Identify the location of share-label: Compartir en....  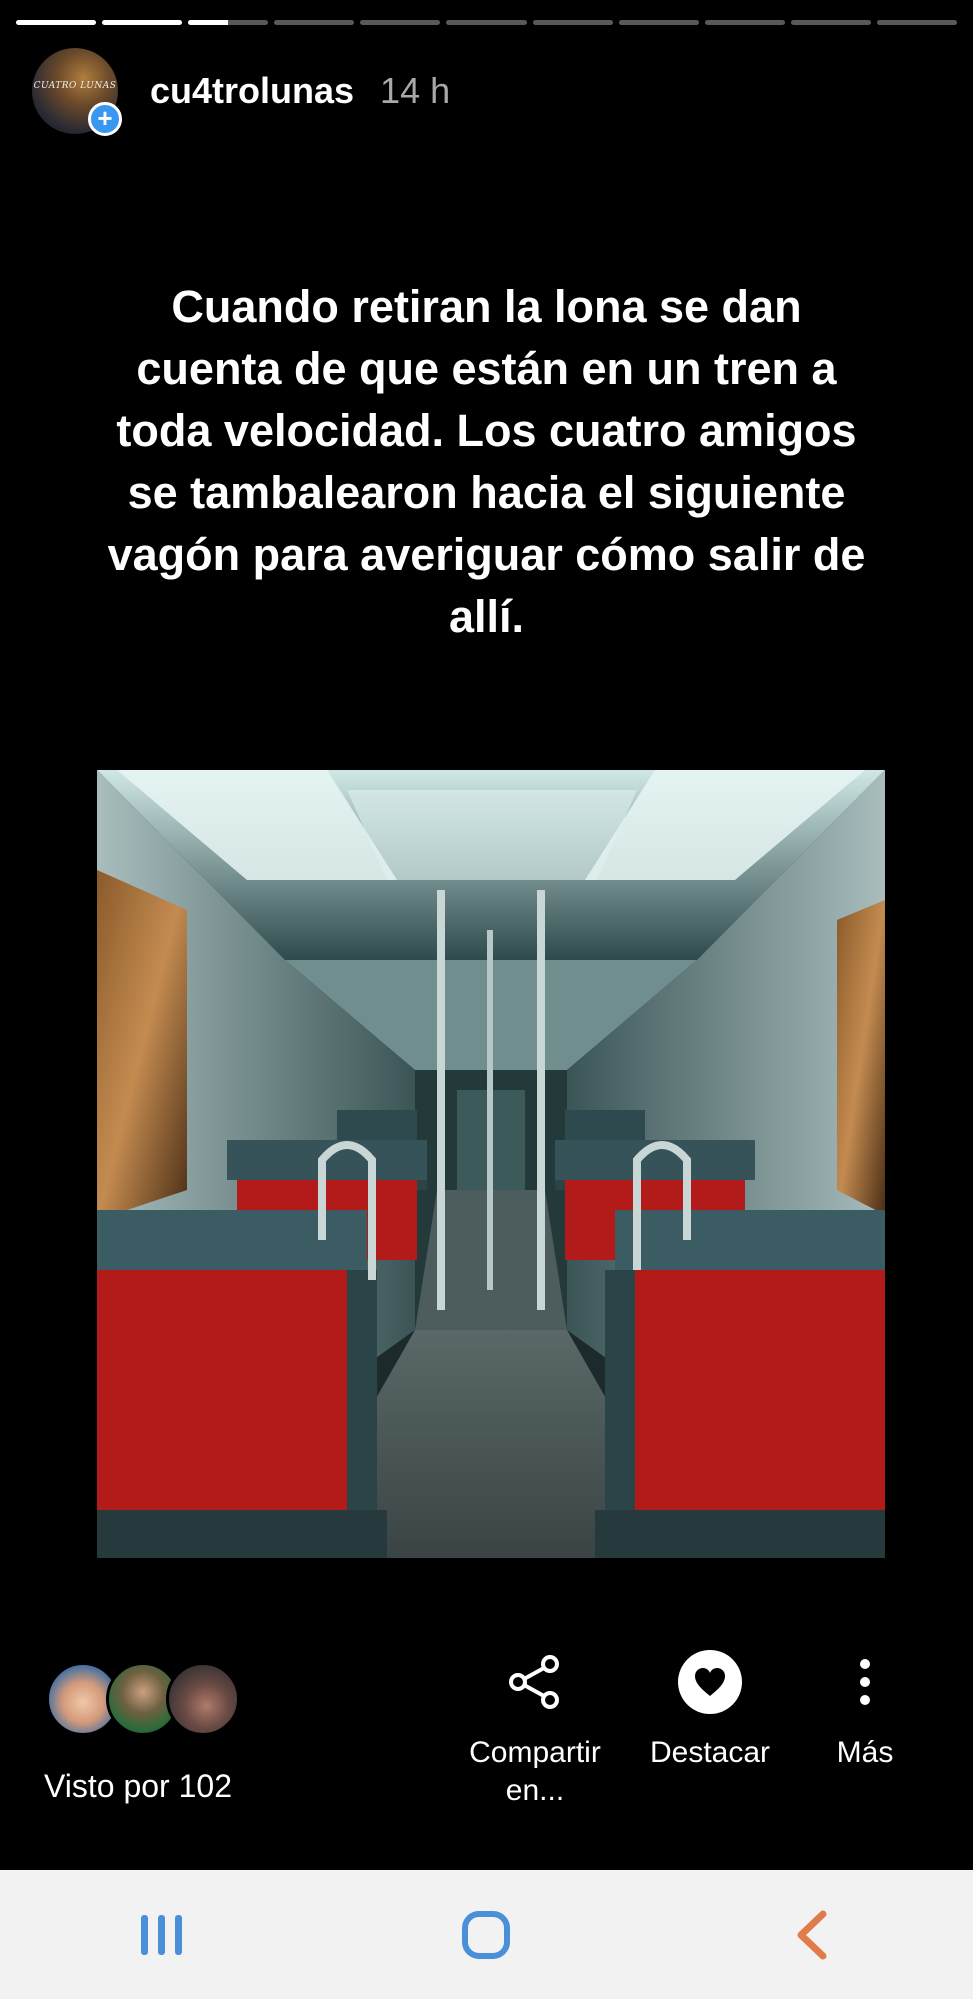
(535, 1771).